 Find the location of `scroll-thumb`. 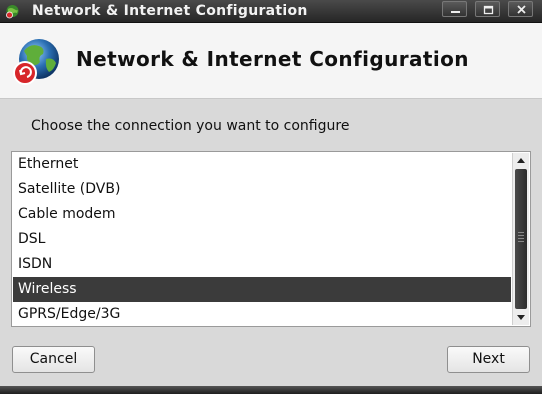

scroll-thumb is located at coordinates (521, 239).